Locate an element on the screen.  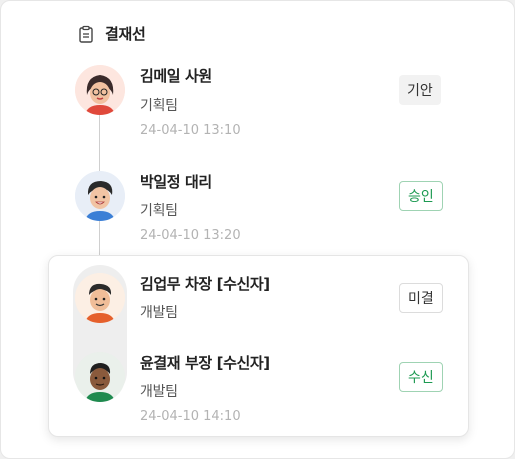
status-badge: 기안 is located at coordinates (420, 90).